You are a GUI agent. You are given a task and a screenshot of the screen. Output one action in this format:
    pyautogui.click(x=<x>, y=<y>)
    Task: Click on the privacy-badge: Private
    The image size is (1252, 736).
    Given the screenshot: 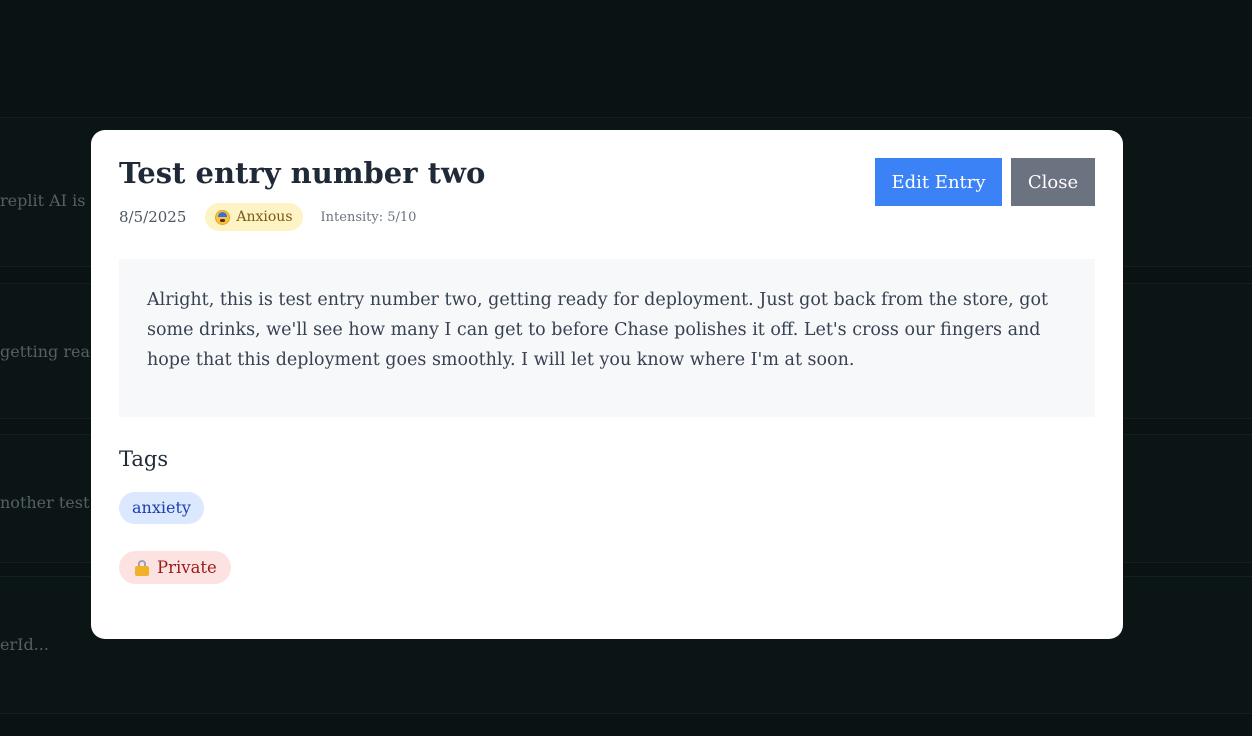 What is the action you would take?
    pyautogui.click(x=175, y=567)
    